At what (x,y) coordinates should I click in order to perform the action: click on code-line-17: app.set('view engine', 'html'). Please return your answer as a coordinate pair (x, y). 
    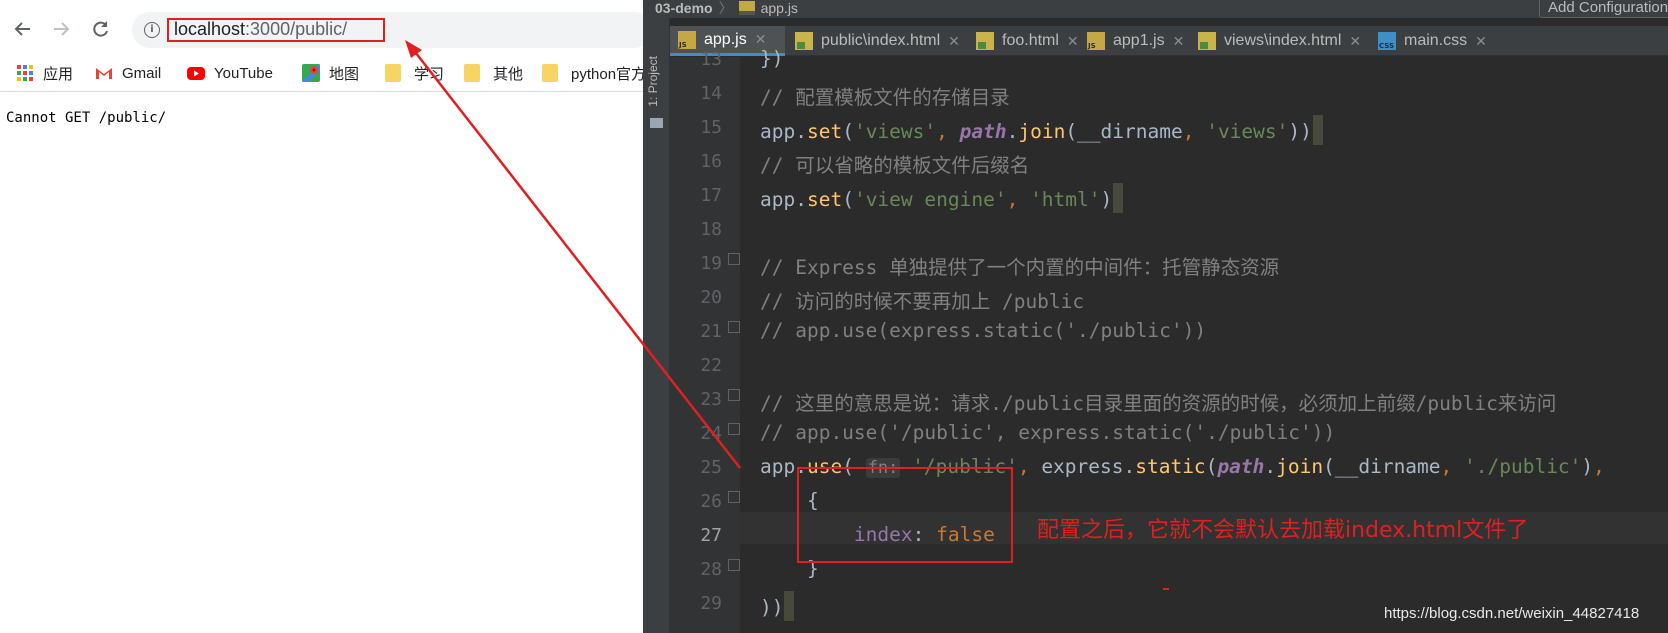
    Looking at the image, I should click on (942, 198).